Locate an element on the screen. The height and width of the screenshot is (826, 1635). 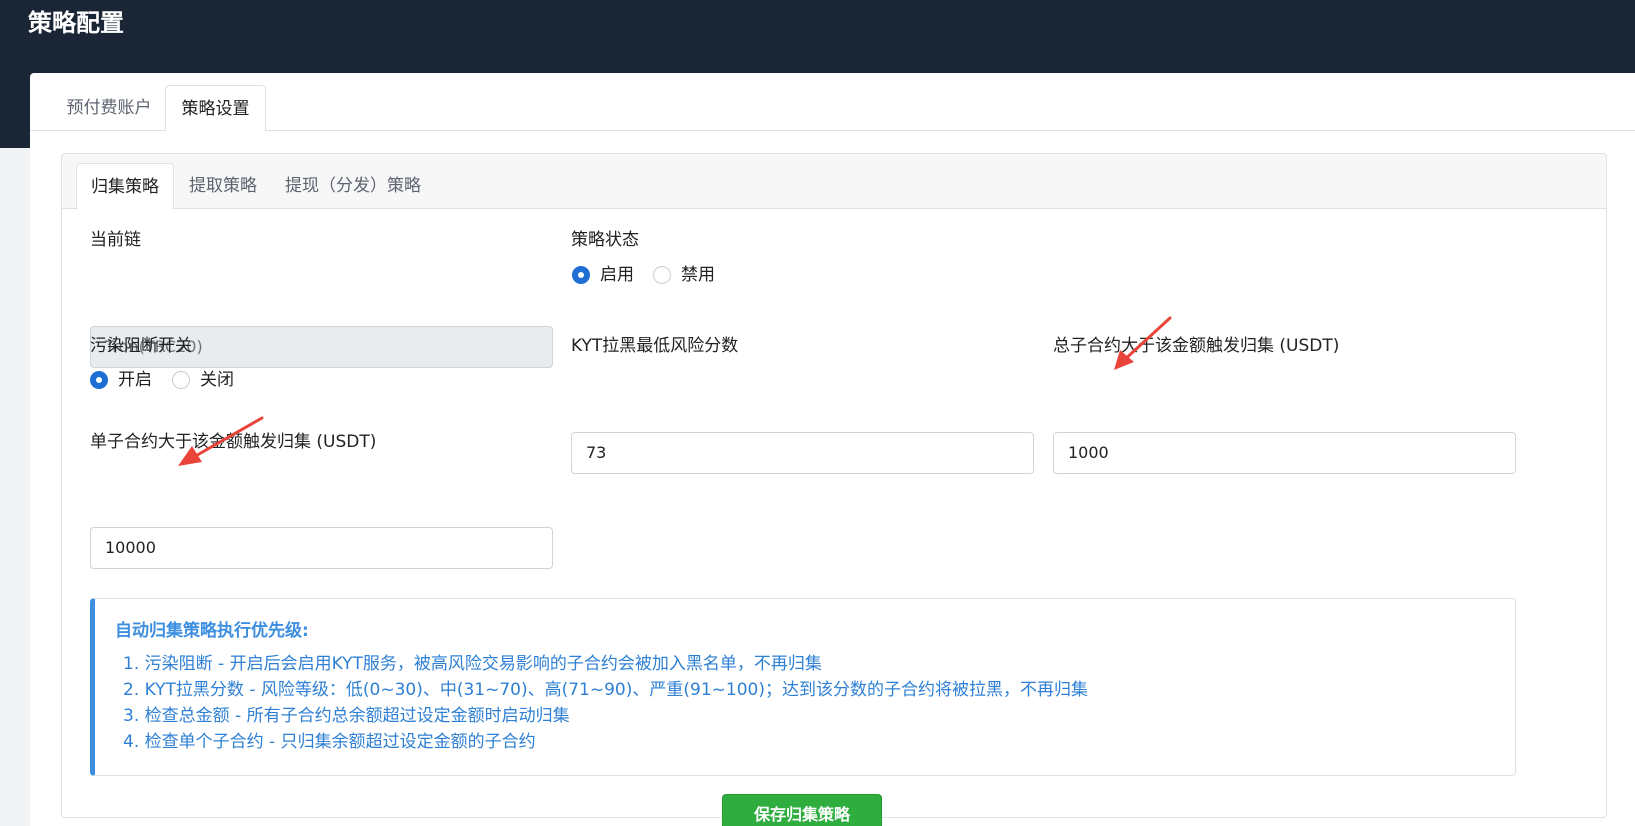
status-enabled-radio is located at coordinates (581, 275).